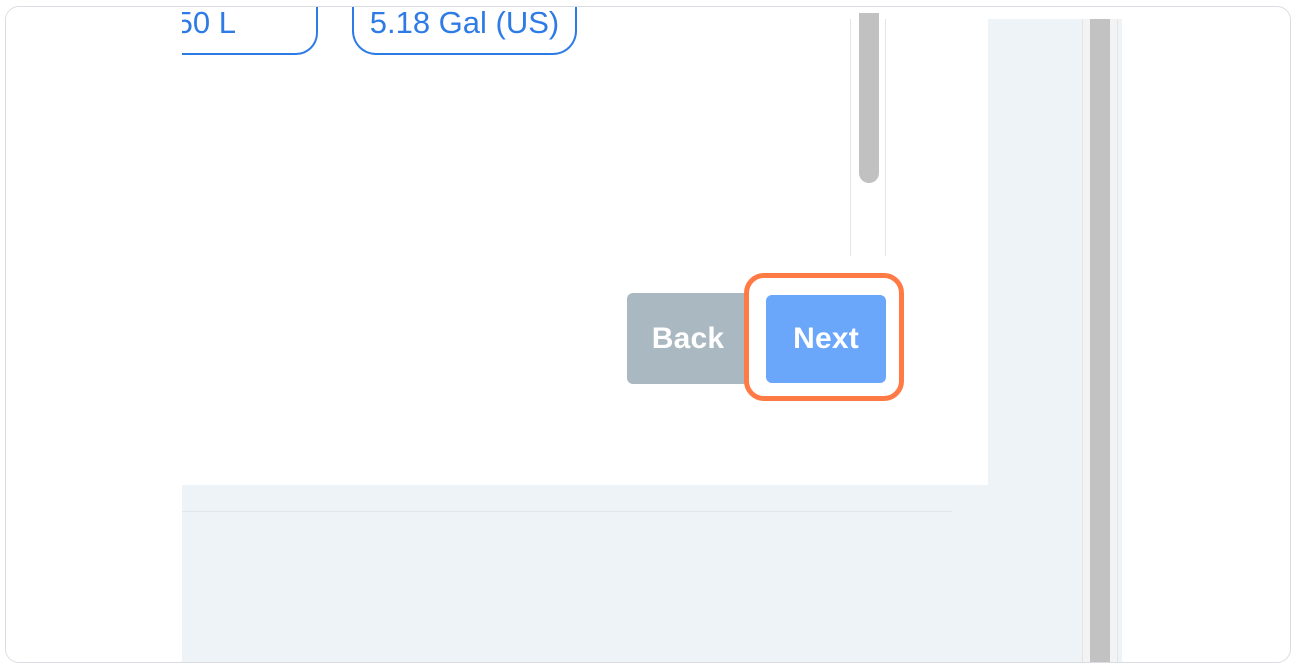 The height and width of the screenshot is (667, 1294). Describe the element at coordinates (1100, 340) in the screenshot. I see `window-scrollbar-thumb` at that location.